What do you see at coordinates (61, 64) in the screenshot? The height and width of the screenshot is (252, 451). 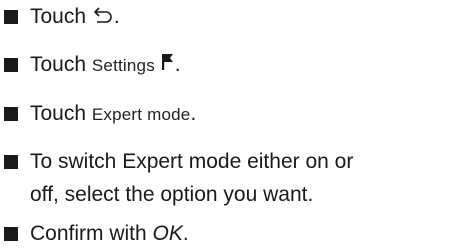 I see `step-2-prefix: Touch` at bounding box center [61, 64].